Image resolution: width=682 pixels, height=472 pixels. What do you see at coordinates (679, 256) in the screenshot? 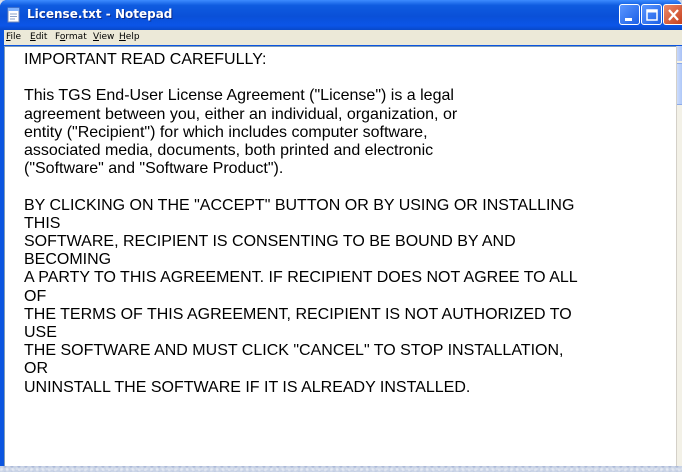
I see `vertical-scrollbar` at bounding box center [679, 256].